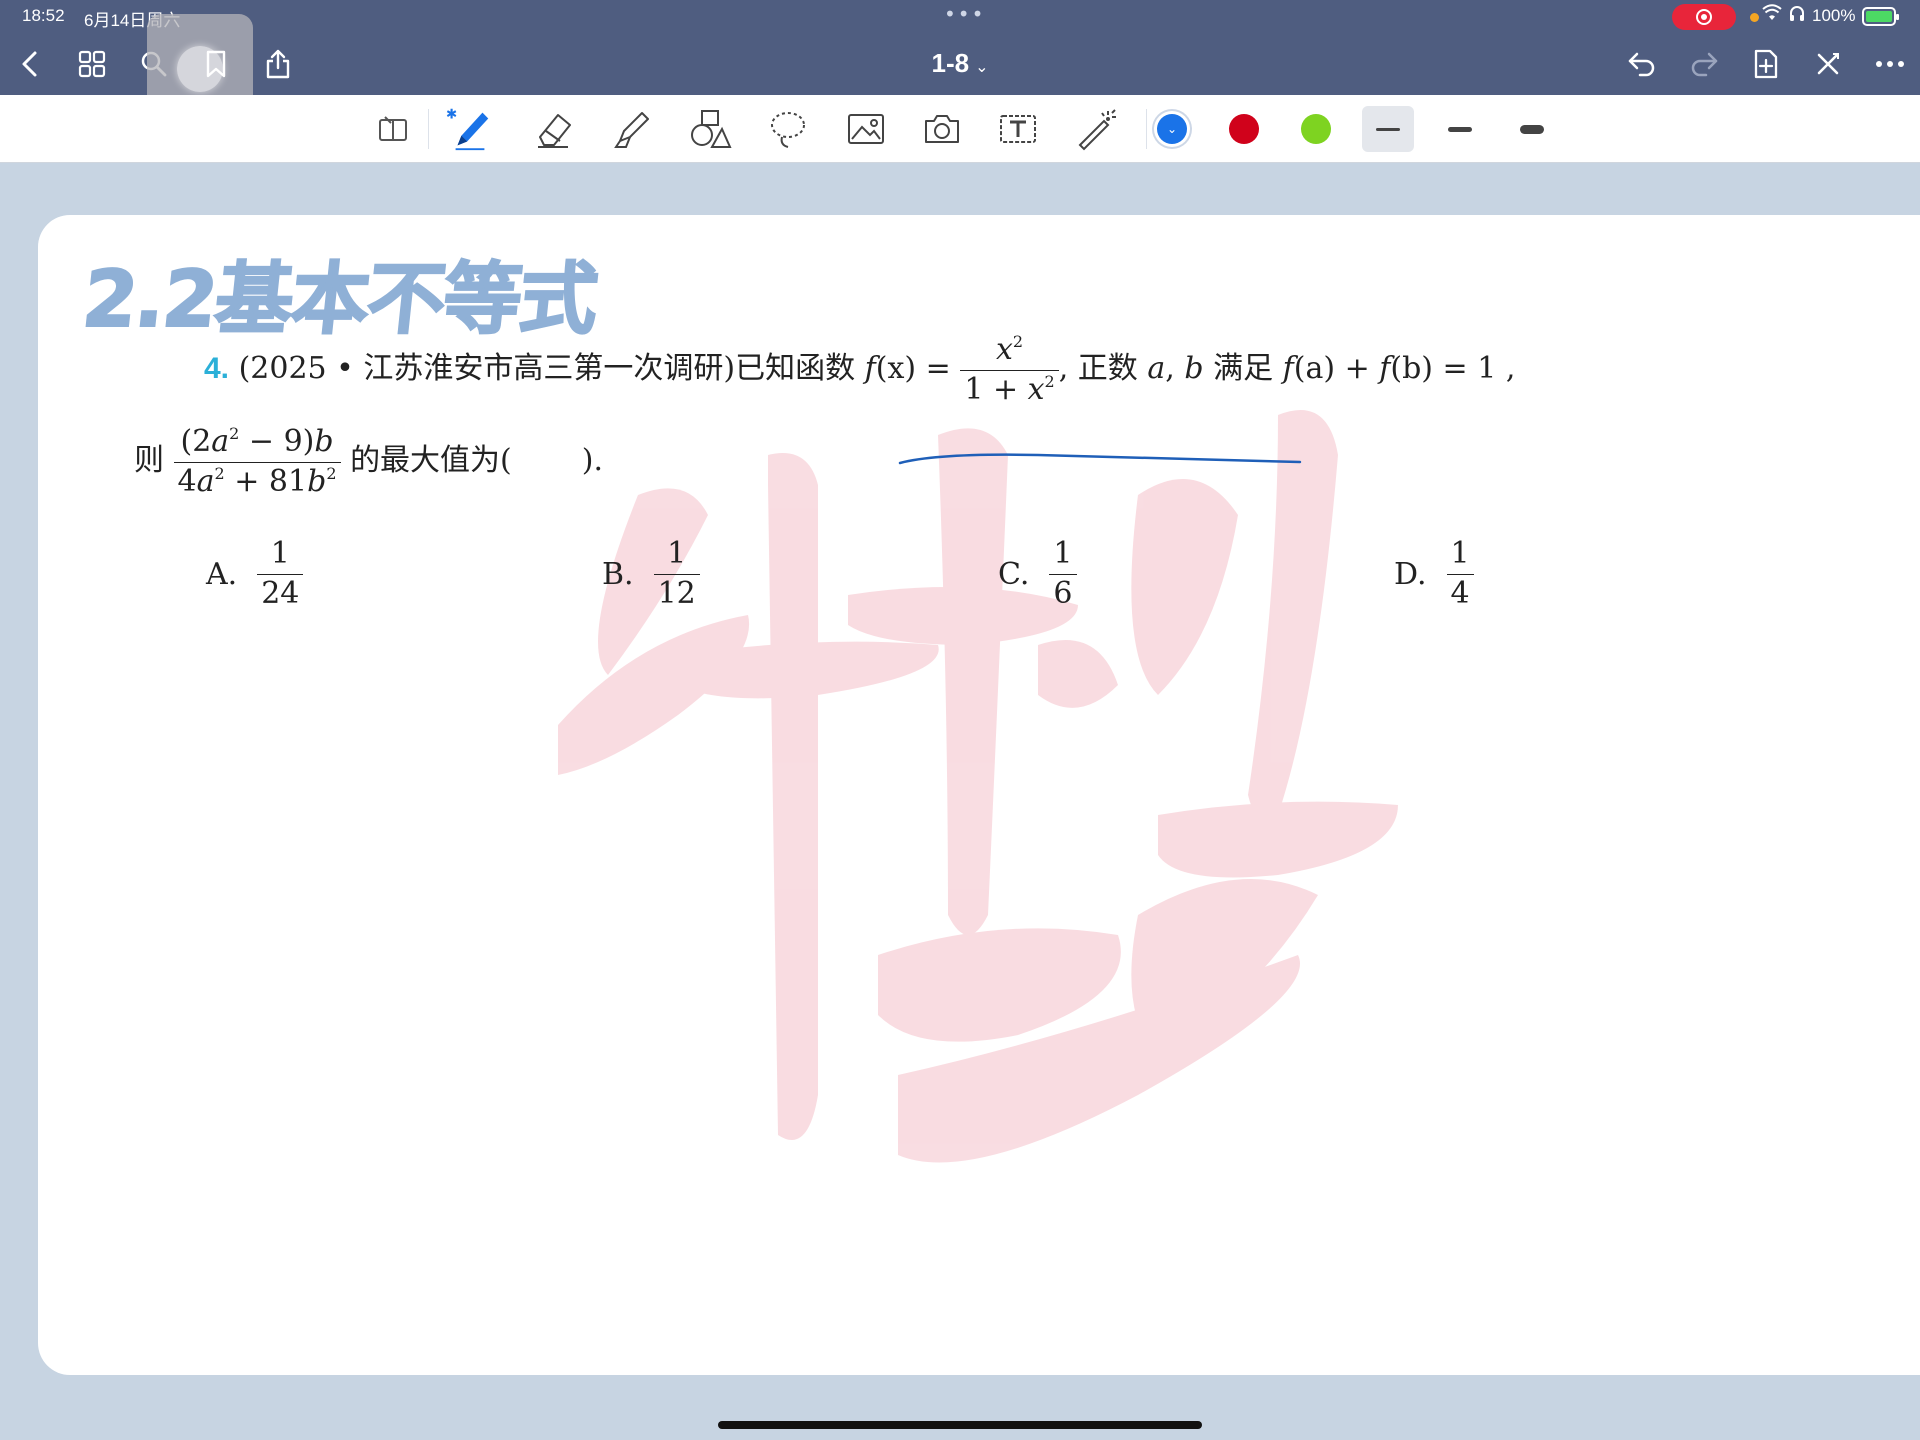  Describe the element at coordinates (1834, 15) in the screenshot. I see `battery-percent: 100%` at that location.